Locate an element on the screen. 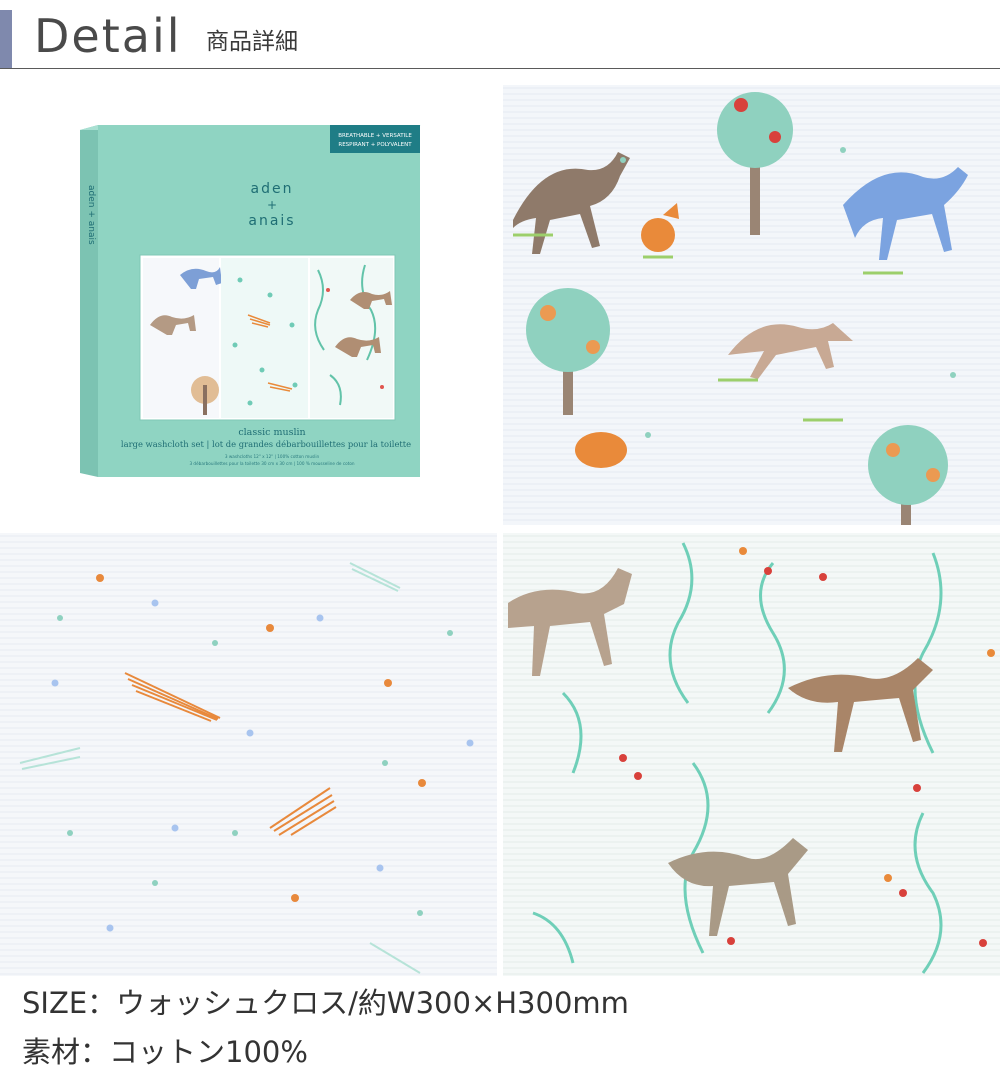  size-spec: SIZE：ウォッシュクロス/約W300×H300mm is located at coordinates (325, 1003).